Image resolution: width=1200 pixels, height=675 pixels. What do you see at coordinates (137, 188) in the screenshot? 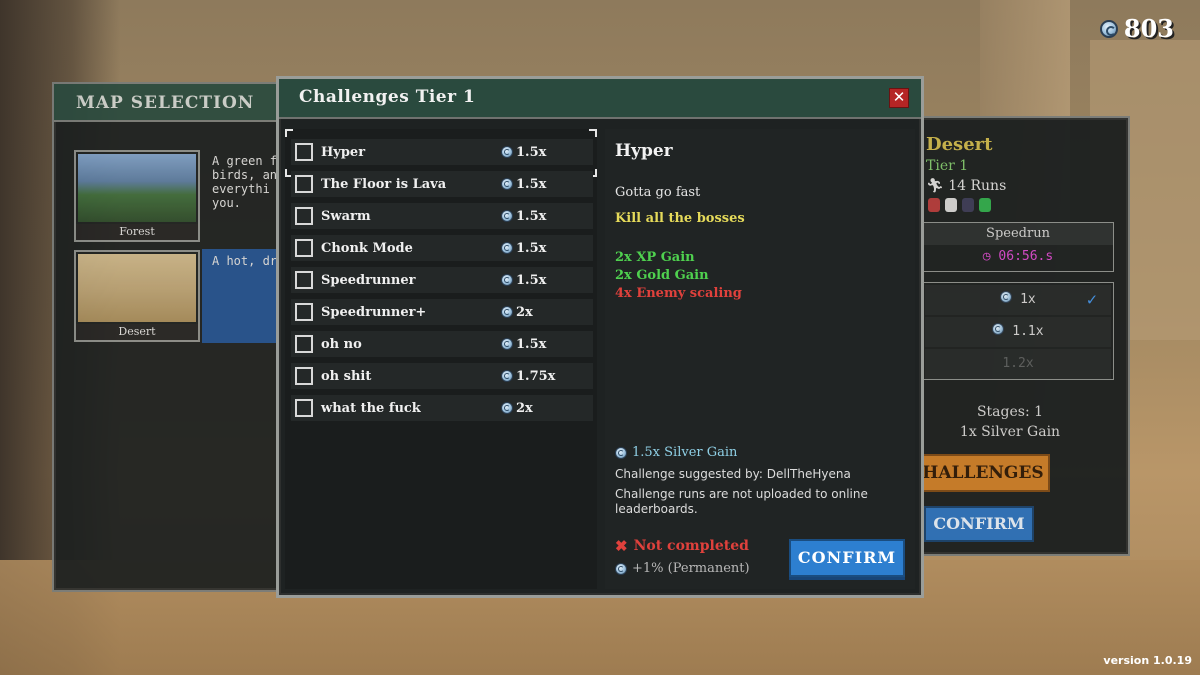
I see `forest-thumbnail` at bounding box center [137, 188].